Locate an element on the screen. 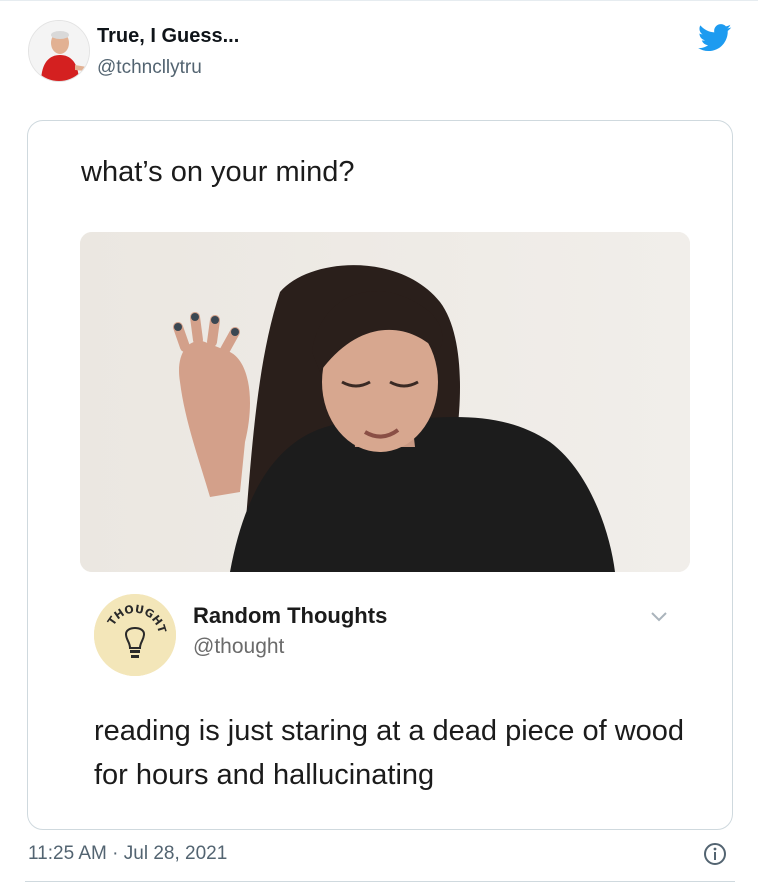 This screenshot has height=893, width=758. random-thoughts-avatar: THOUGHT is located at coordinates (135, 635).